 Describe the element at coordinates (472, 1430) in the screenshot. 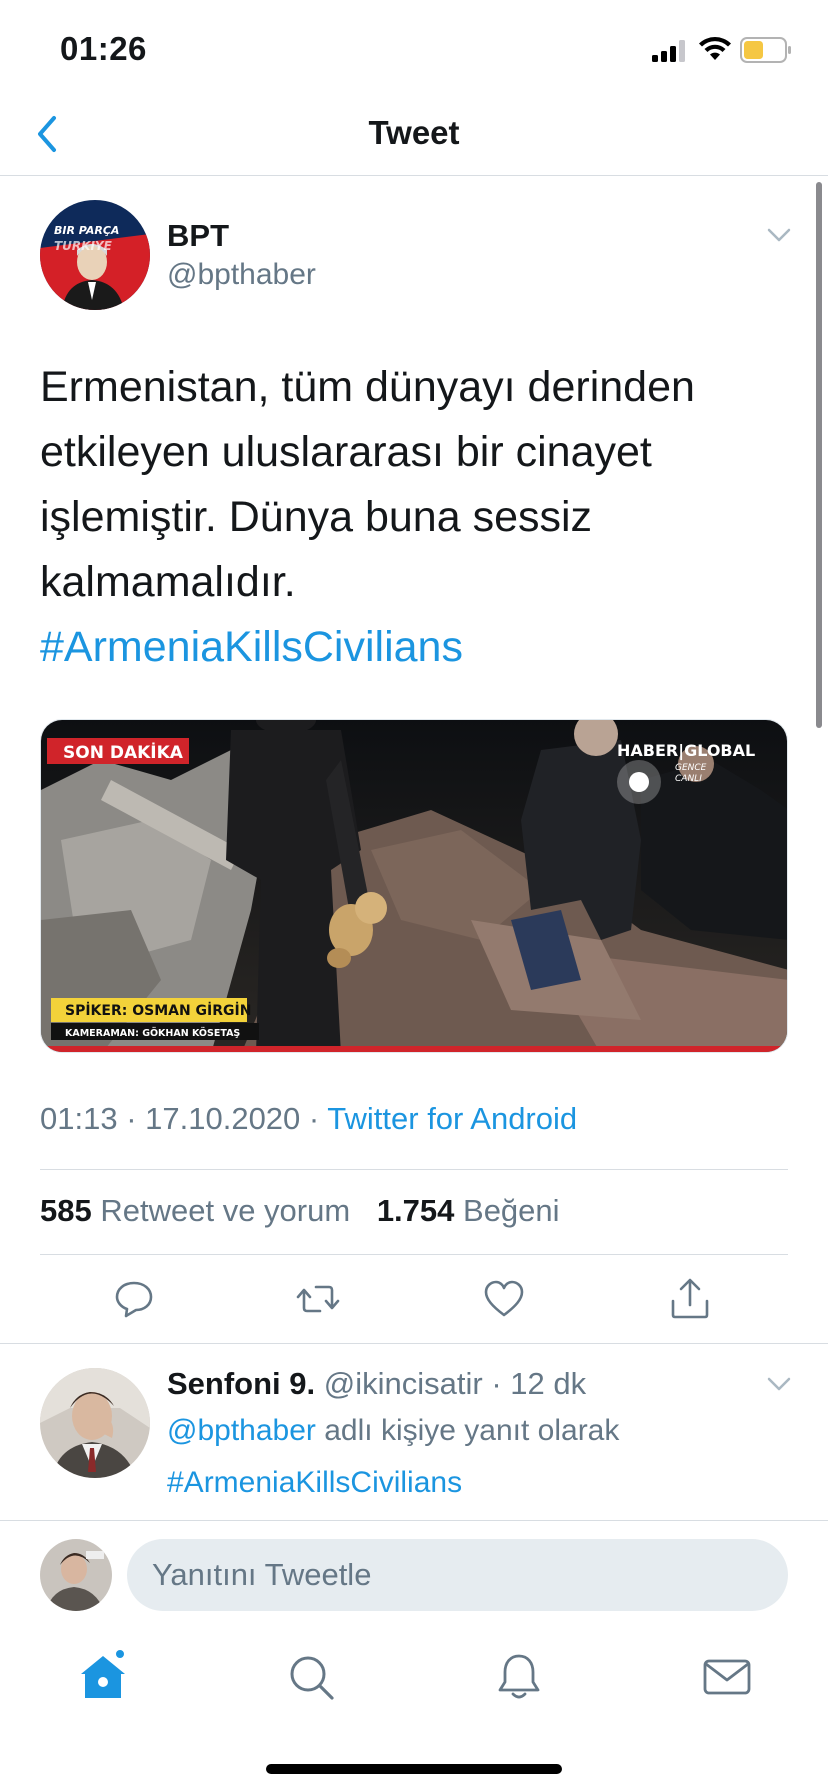

I see `reply-context-text: adlı kişiye yanıt olarak` at that location.